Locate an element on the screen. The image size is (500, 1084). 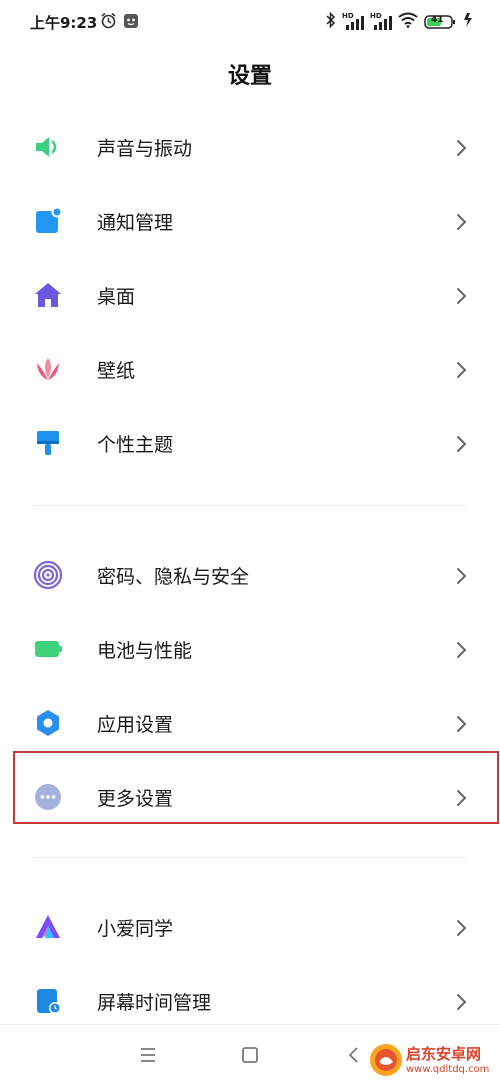
battery-icon is located at coordinates (48, 649).